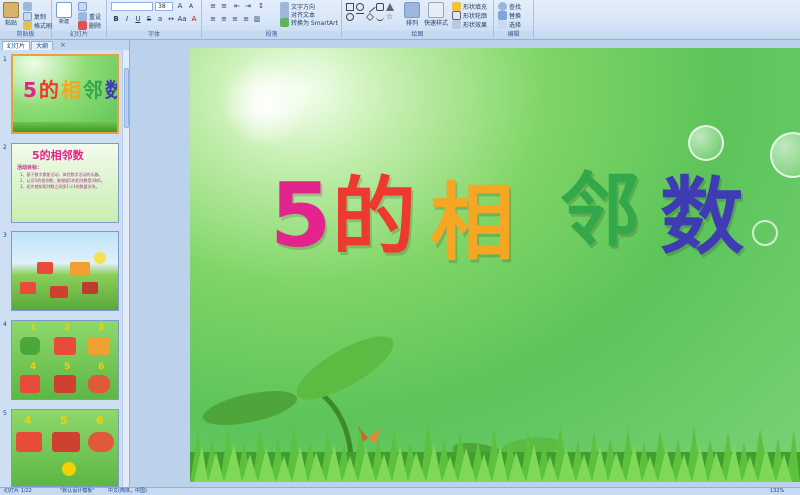  What do you see at coordinates (171, 19) in the screenshot?
I see `spacing-button: ↔` at bounding box center [171, 19].